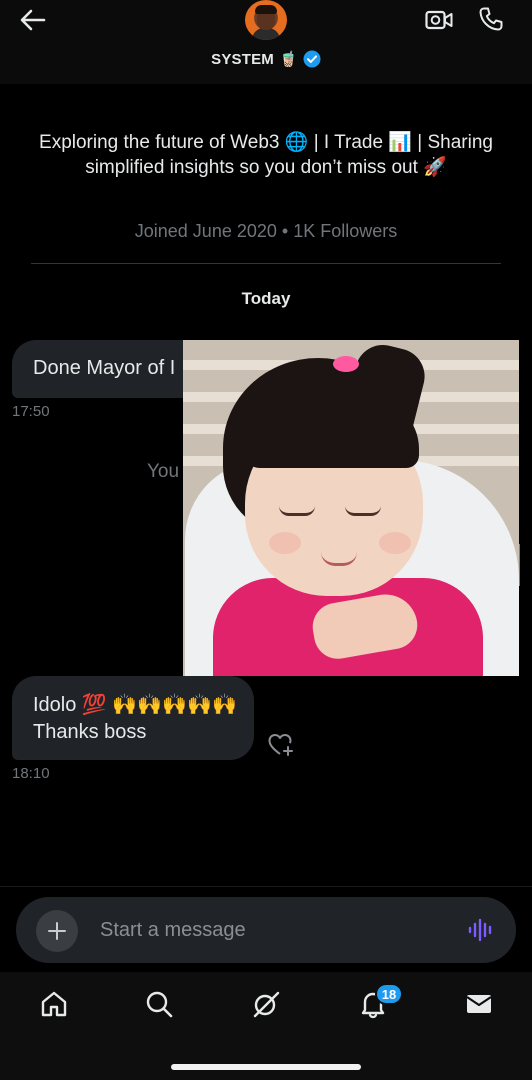  I want to click on message-time: 18:10, so click(31, 773).